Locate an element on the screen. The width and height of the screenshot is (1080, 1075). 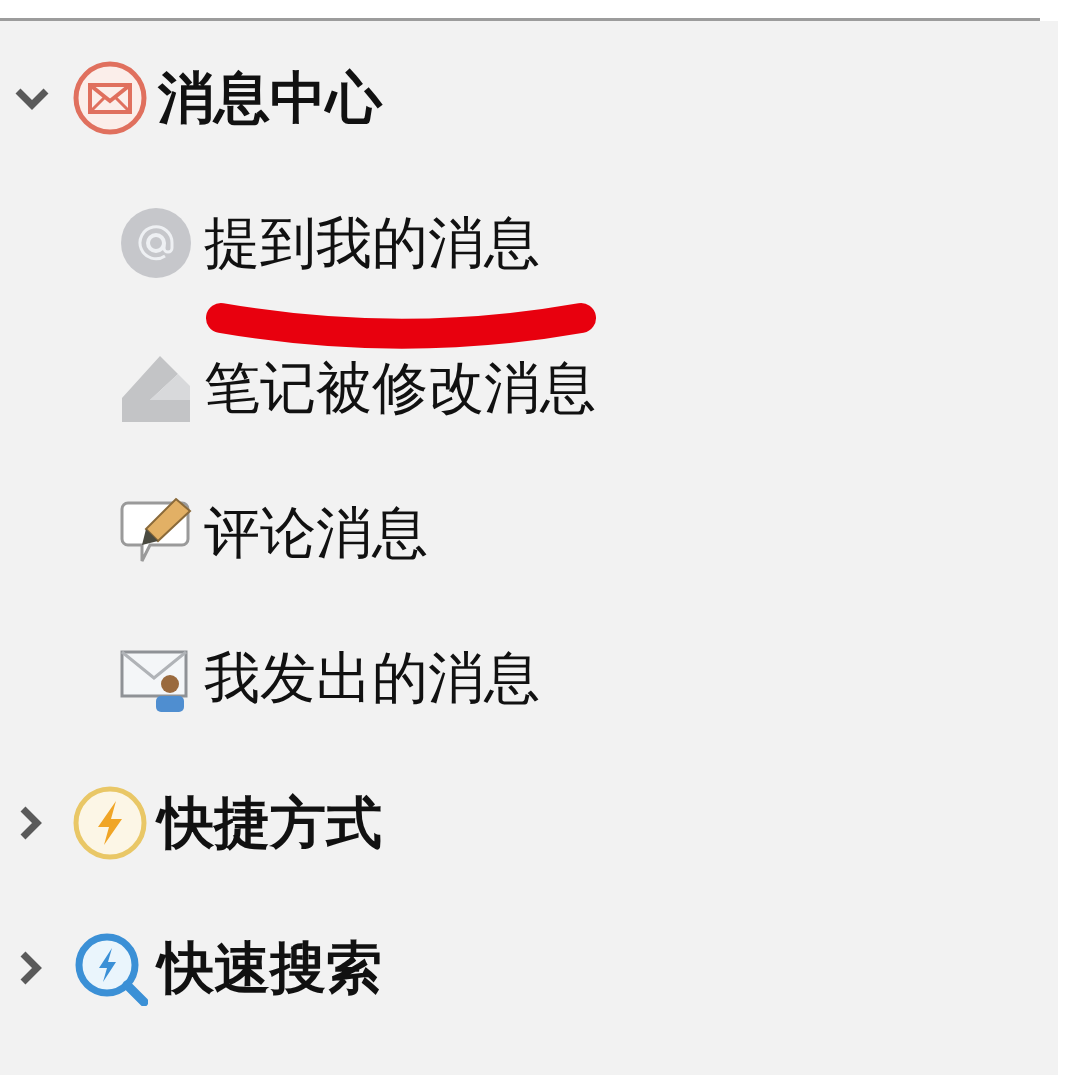
tree-item: 快捷方式 is located at coordinates (227, 822).